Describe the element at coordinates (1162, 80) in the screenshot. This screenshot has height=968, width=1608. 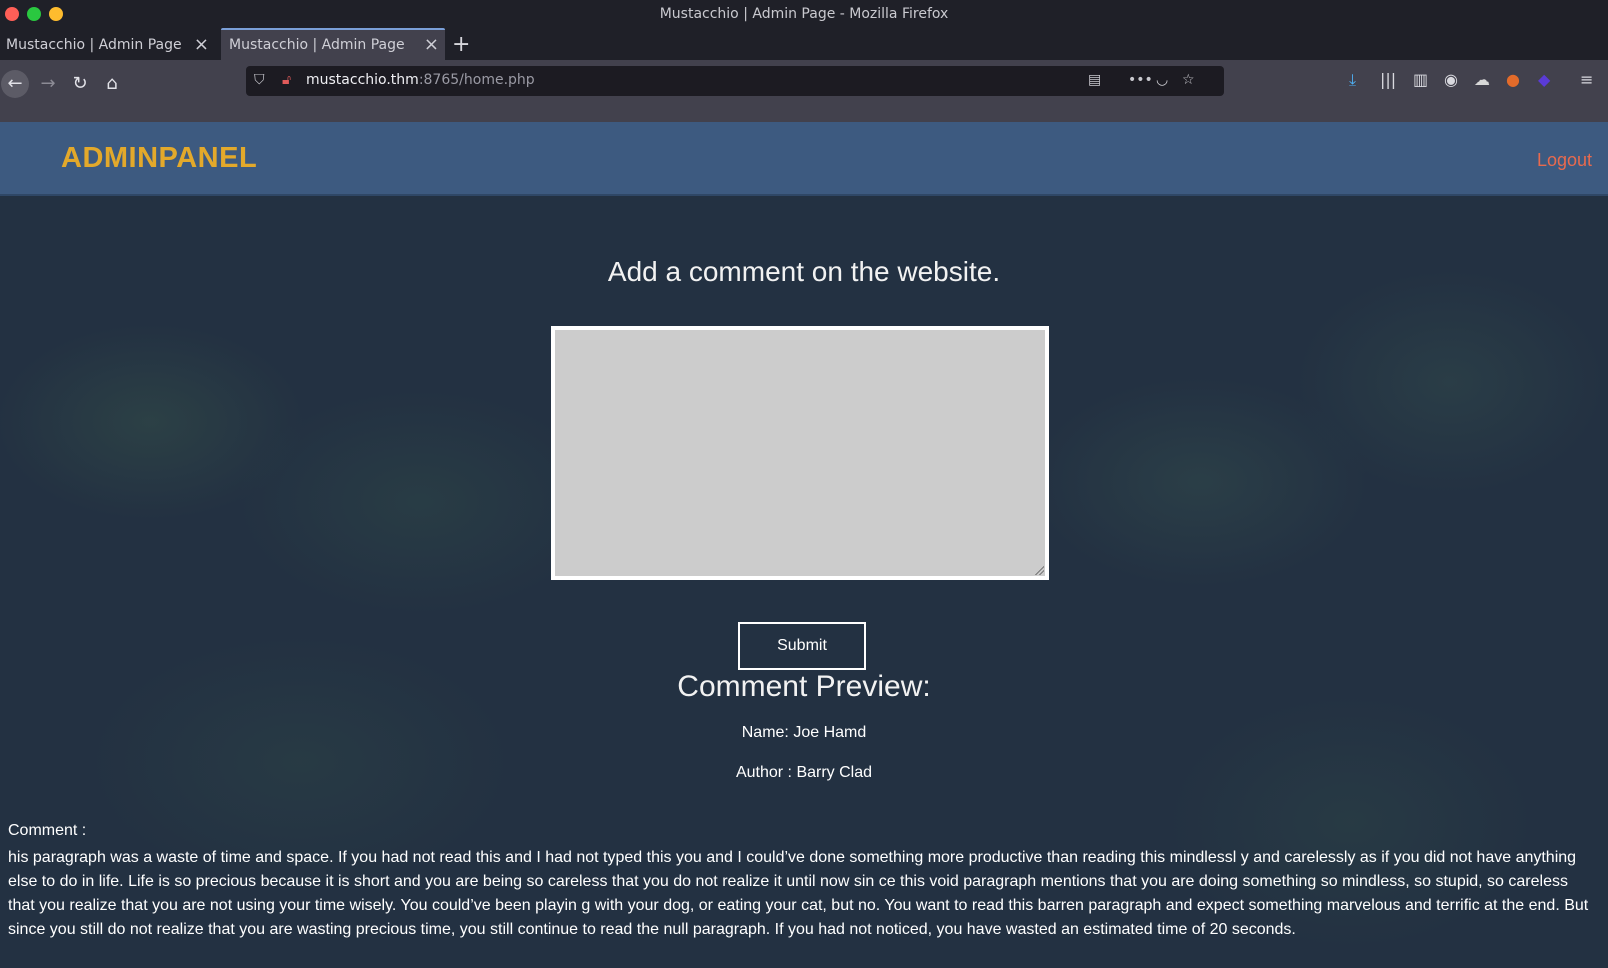
I see `pocket-icon: ◡` at that location.